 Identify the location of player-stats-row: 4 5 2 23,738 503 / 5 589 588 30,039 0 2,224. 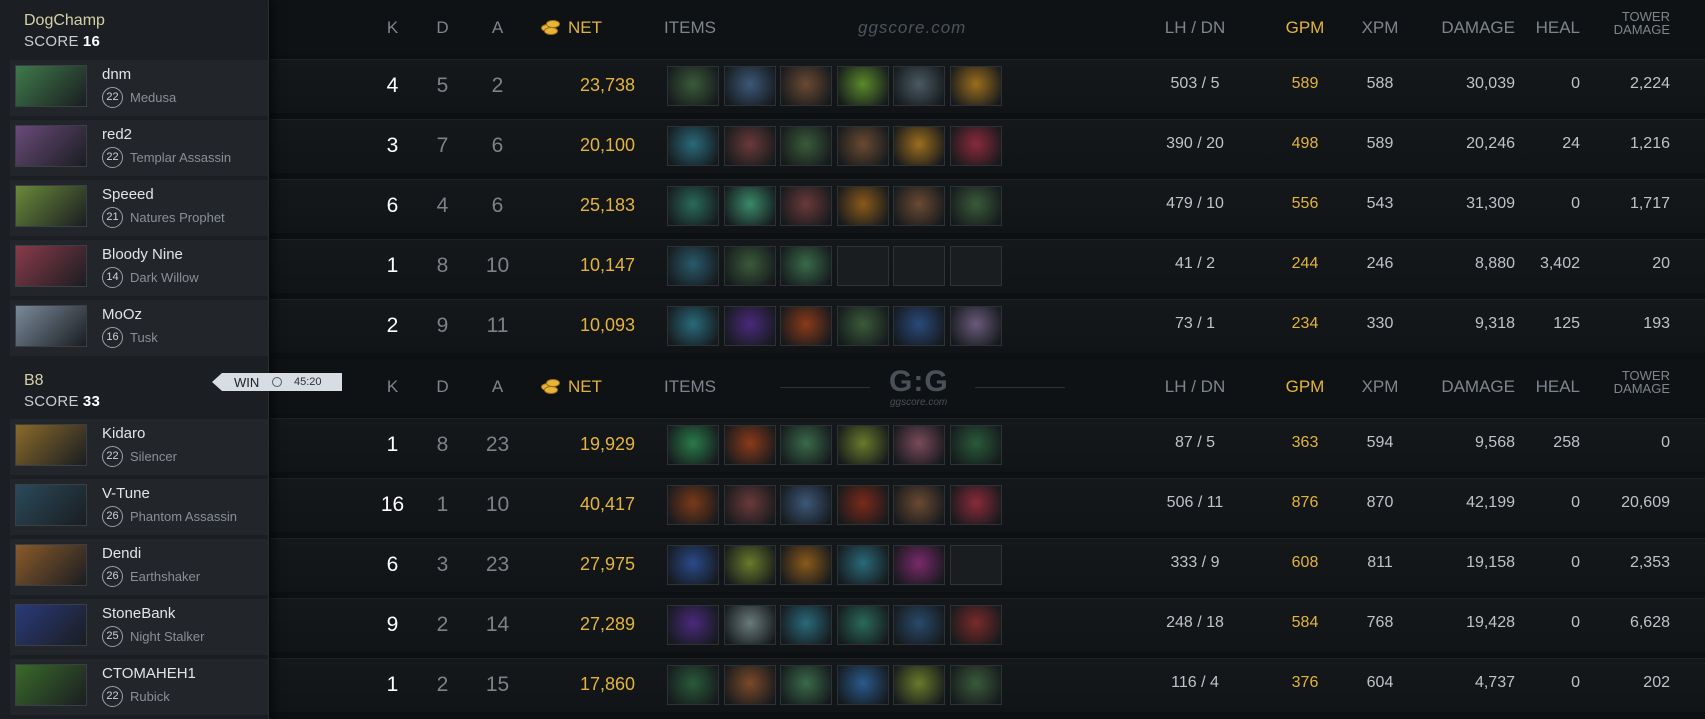
(987, 86).